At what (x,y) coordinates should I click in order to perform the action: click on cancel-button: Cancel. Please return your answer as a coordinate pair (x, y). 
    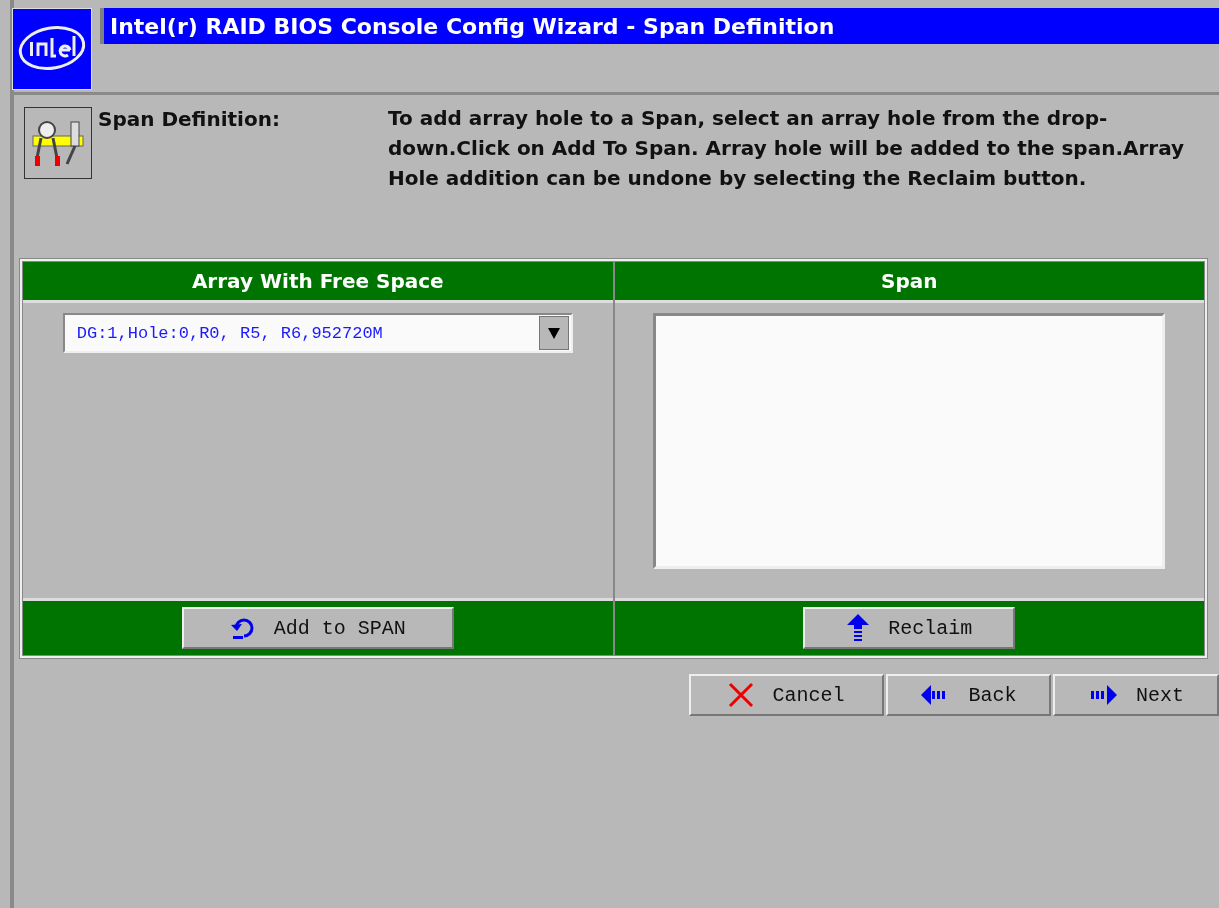
    Looking at the image, I should click on (786, 695).